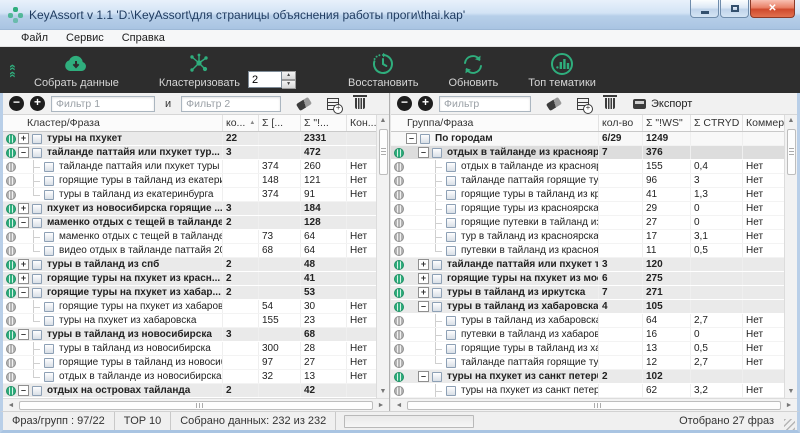  What do you see at coordinates (265, 79) in the screenshot?
I see `cluster-count-input` at bounding box center [265, 79].